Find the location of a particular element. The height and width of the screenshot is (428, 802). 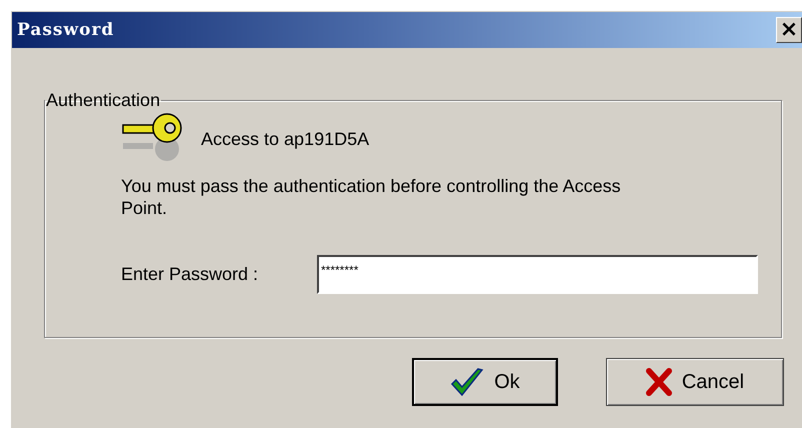

close-button: × is located at coordinates (789, 30).